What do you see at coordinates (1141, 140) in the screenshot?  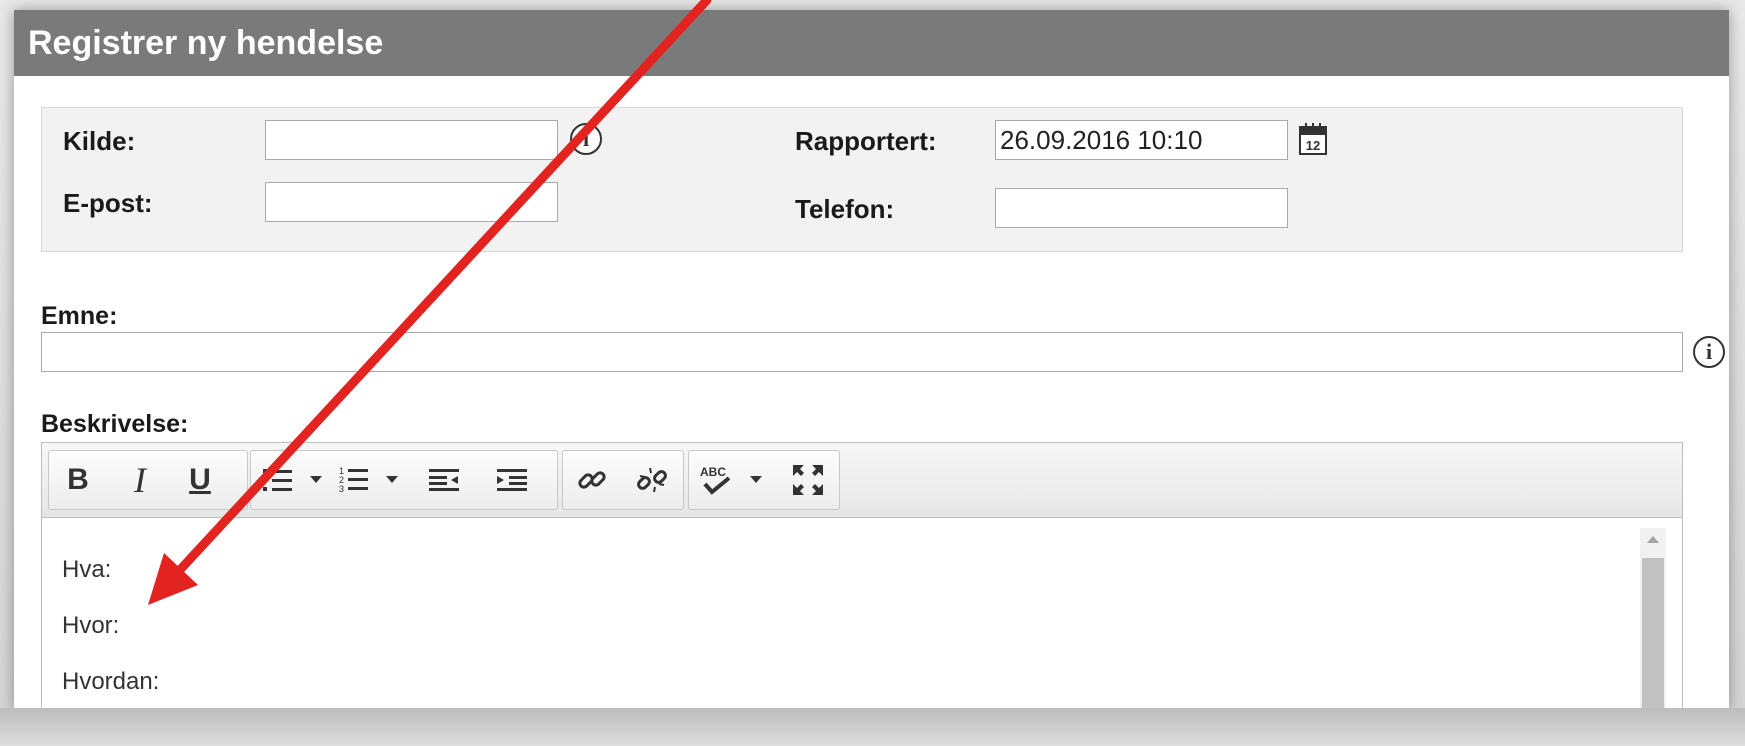 I see `rapportert-input` at bounding box center [1141, 140].